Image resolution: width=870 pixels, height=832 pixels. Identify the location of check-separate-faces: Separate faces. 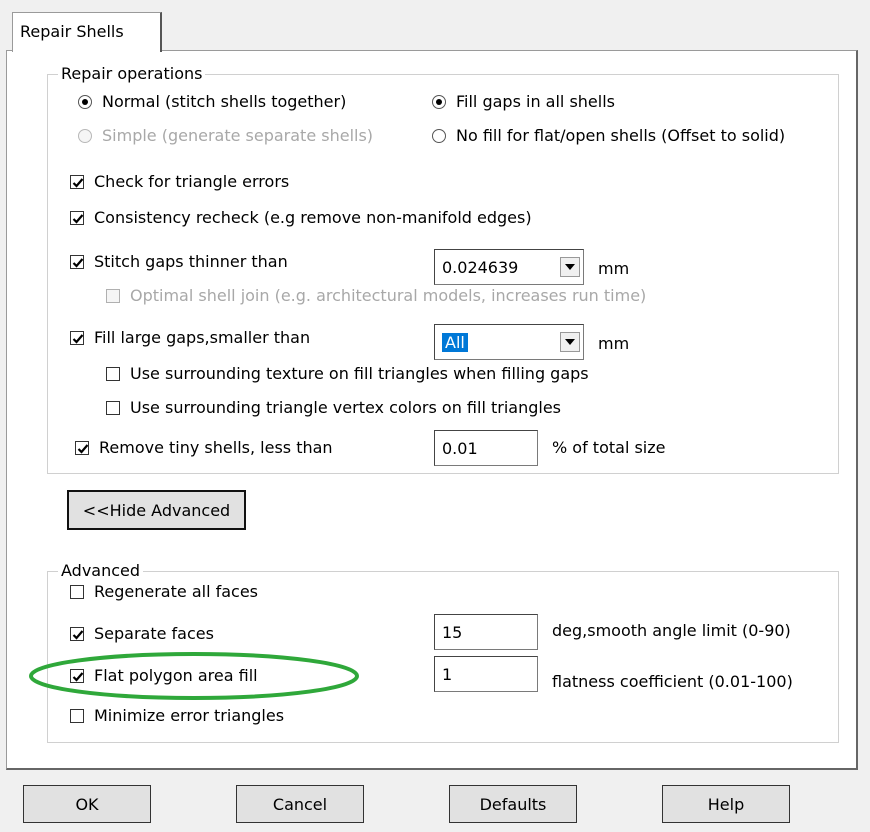
(142, 634).